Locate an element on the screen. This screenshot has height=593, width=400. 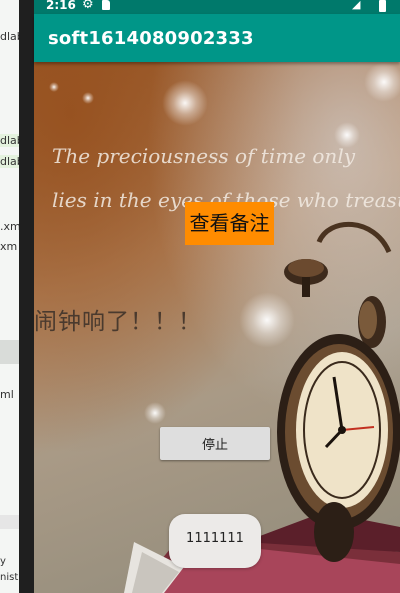
battery-icon is located at coordinates (382, 6).